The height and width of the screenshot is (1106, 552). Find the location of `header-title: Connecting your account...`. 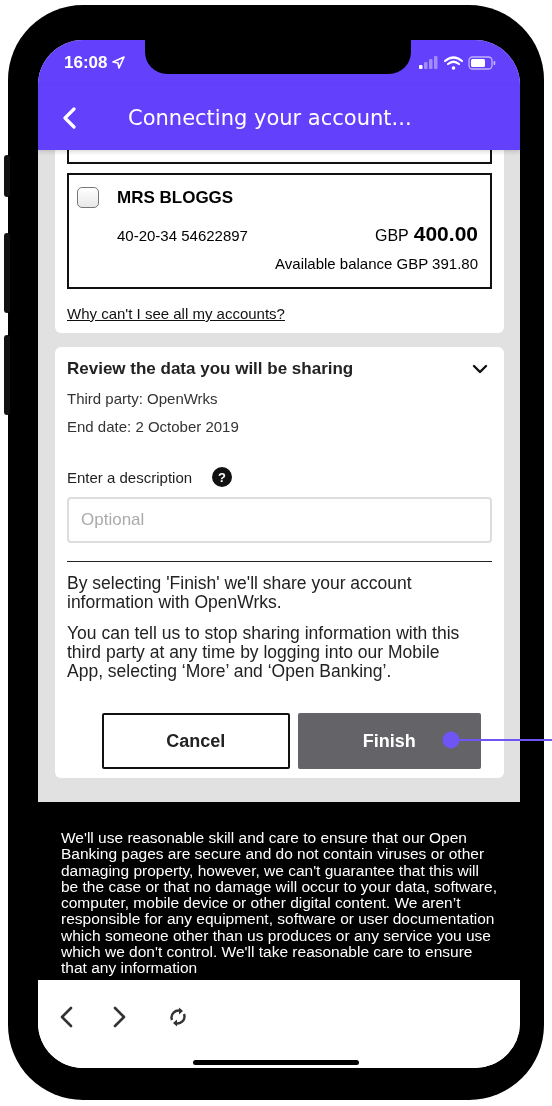

header-title: Connecting your account... is located at coordinates (270, 117).